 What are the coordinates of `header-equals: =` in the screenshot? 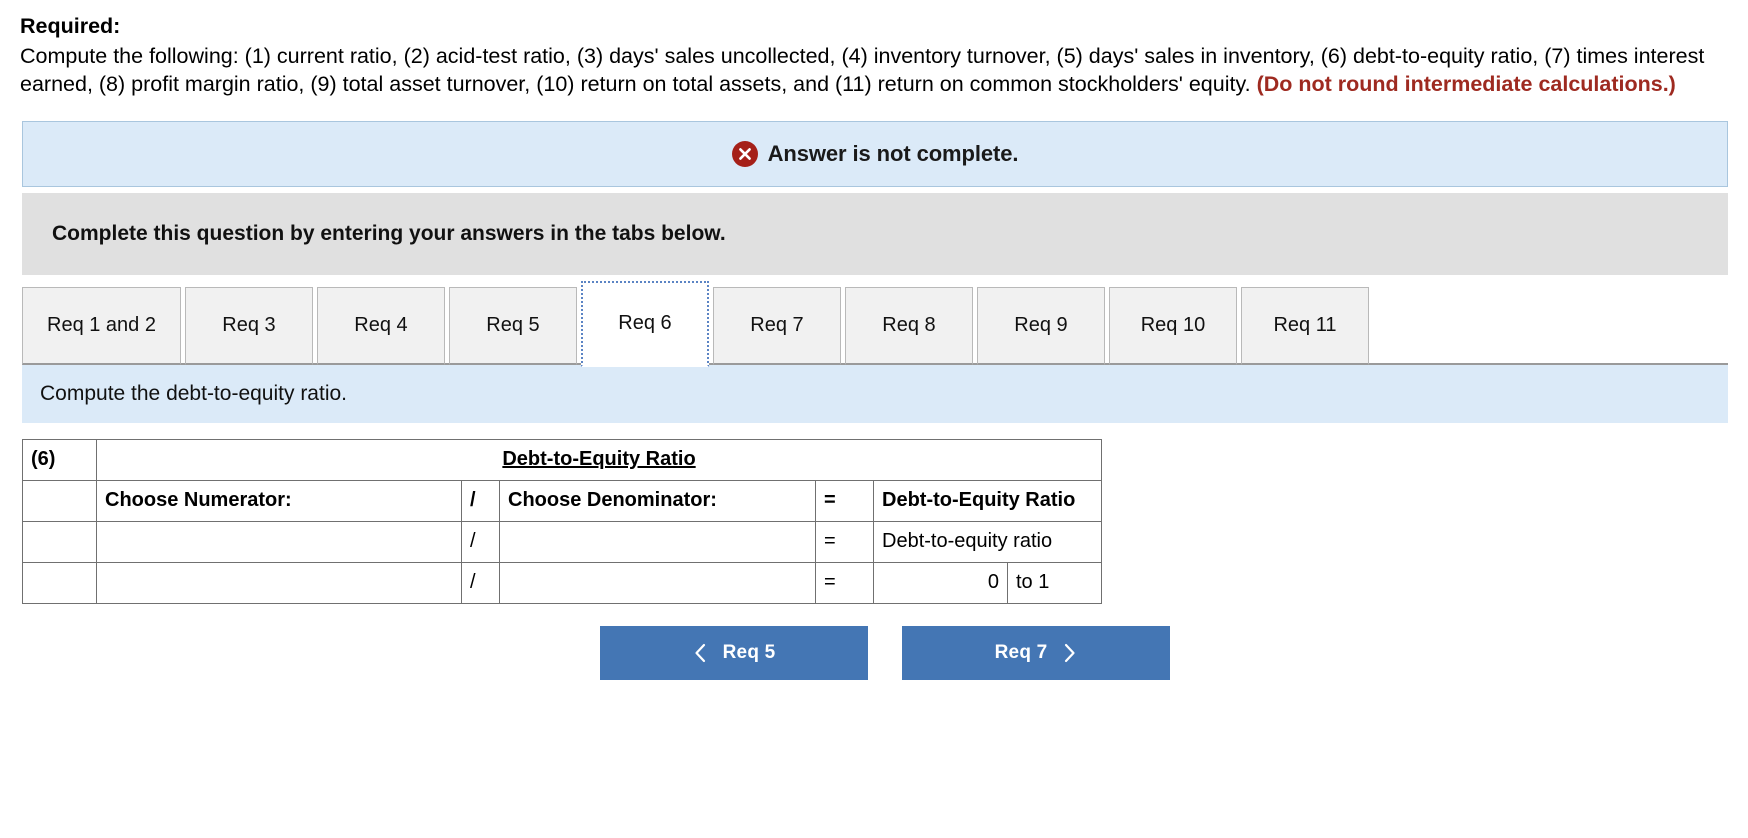 It's located at (844, 500).